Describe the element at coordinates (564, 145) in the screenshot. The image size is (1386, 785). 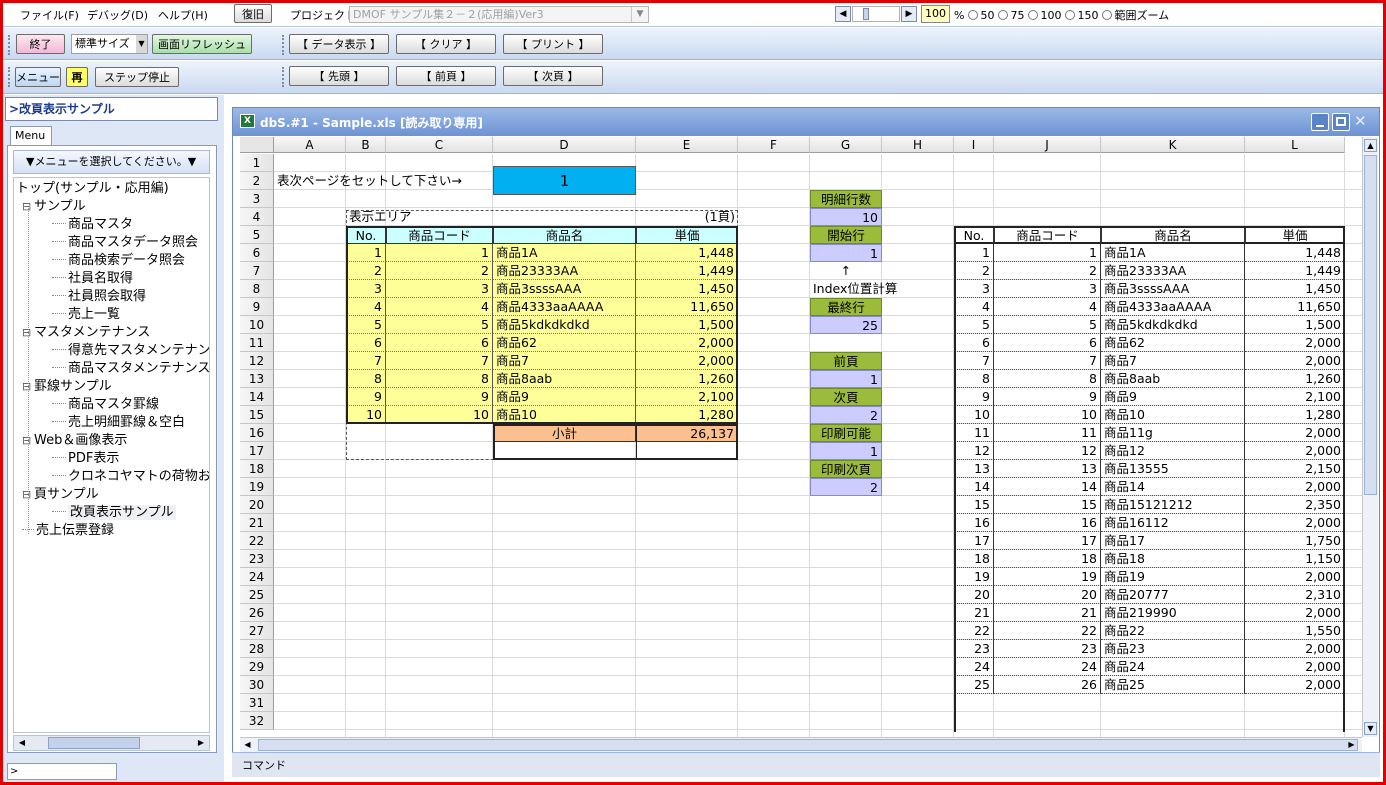
I see `column-header-d: D` at that location.